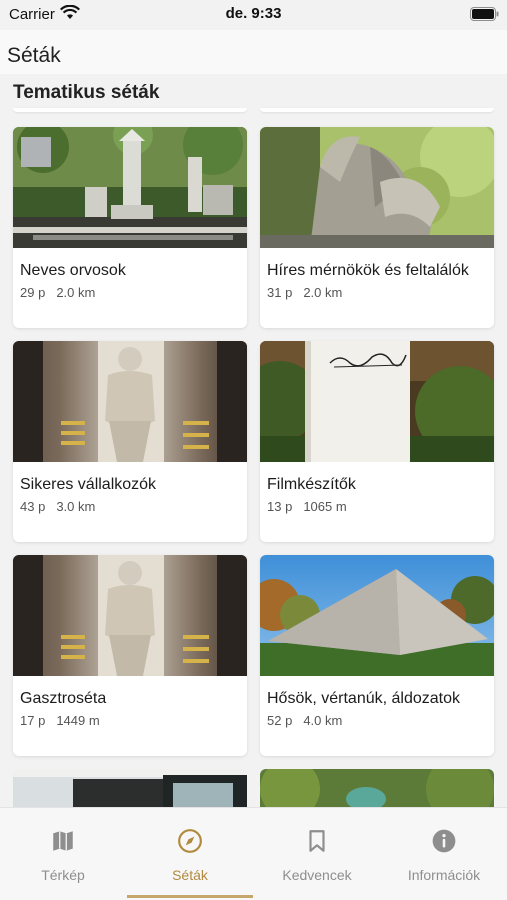 The width and height of the screenshot is (507, 900). Describe the element at coordinates (86, 92) in the screenshot. I see `section-title: Tematikus séták` at that location.